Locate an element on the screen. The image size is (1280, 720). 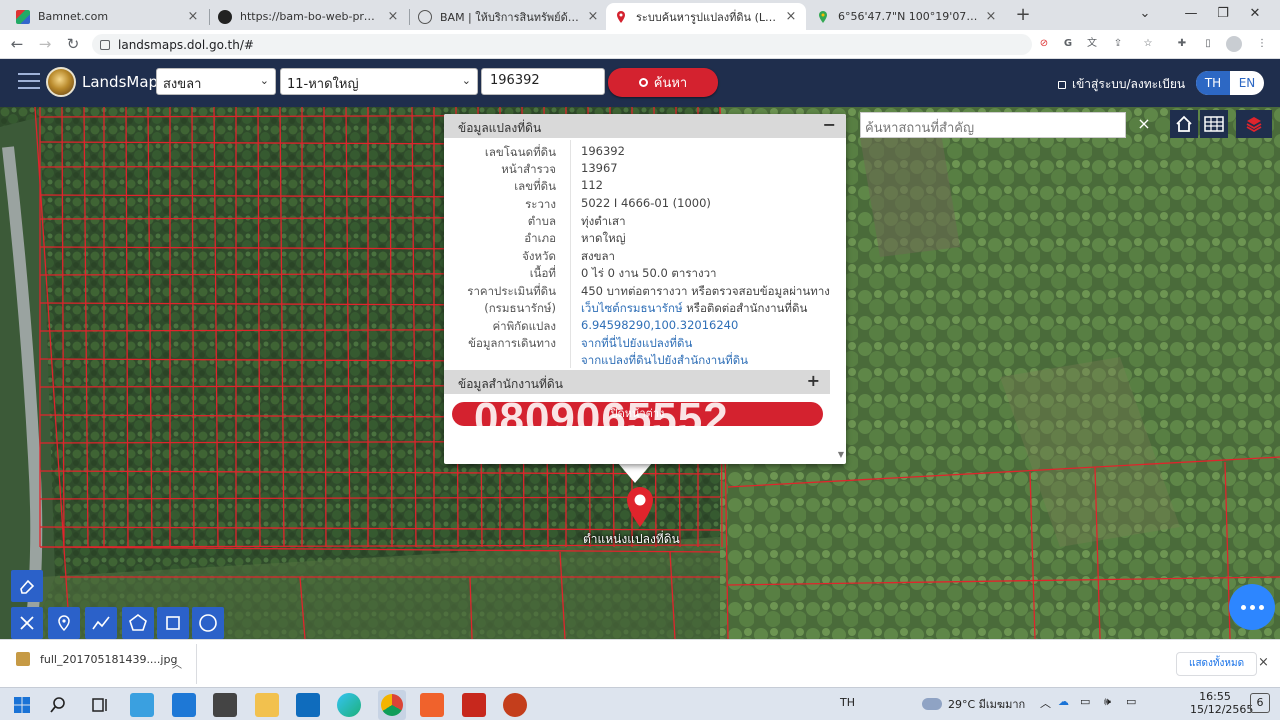
chevron-down-icon: ⌄ is located at coordinates (466, 80).